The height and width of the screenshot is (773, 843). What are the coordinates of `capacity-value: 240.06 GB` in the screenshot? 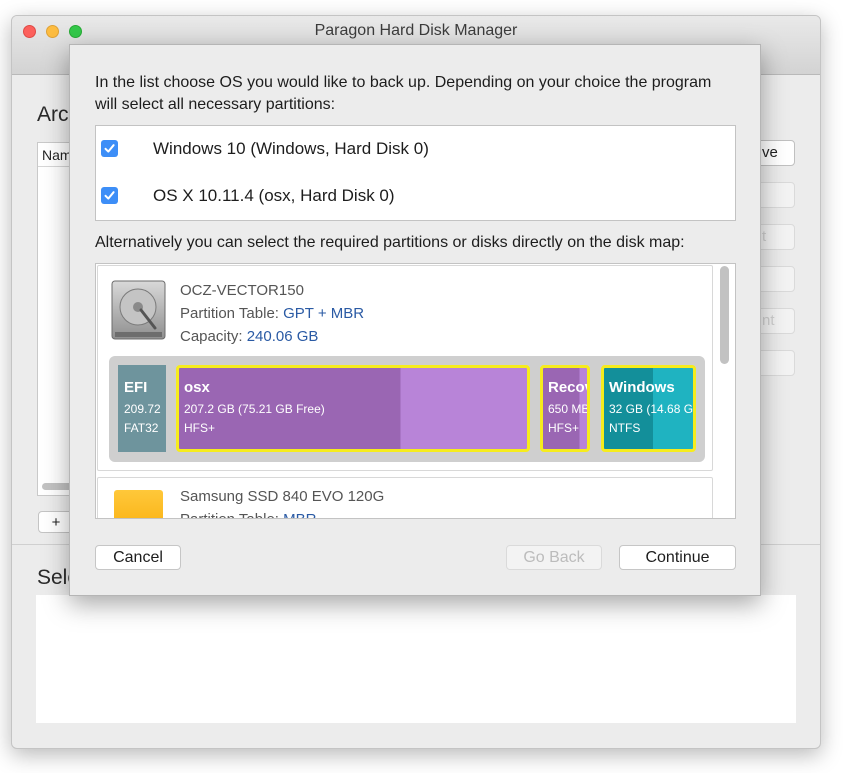 It's located at (282, 336).